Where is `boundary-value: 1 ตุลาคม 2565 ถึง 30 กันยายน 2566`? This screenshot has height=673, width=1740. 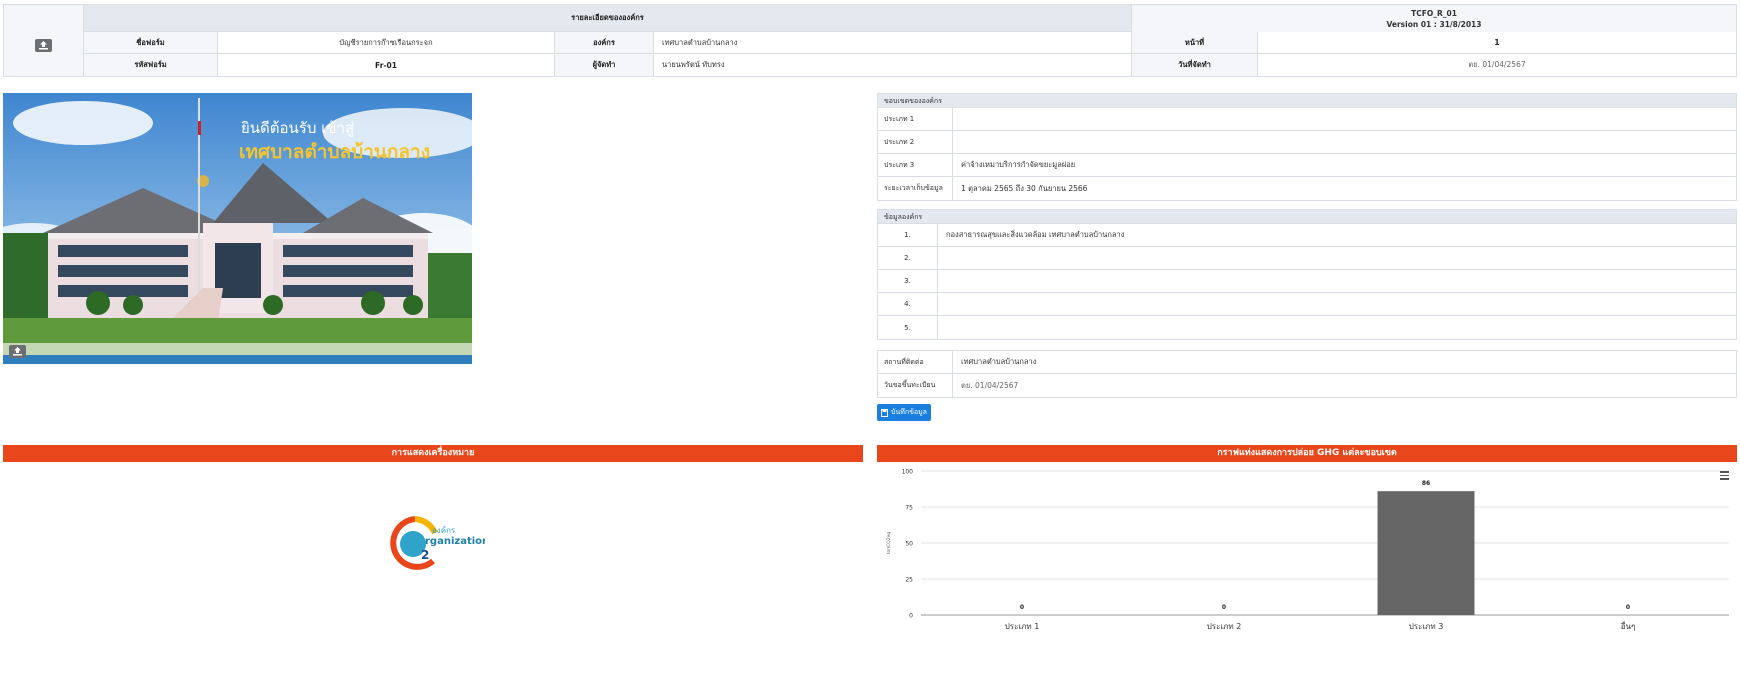
boundary-value: 1 ตุลาคม 2565 ถึง 30 กันยายน 2566 is located at coordinates (1344, 188).